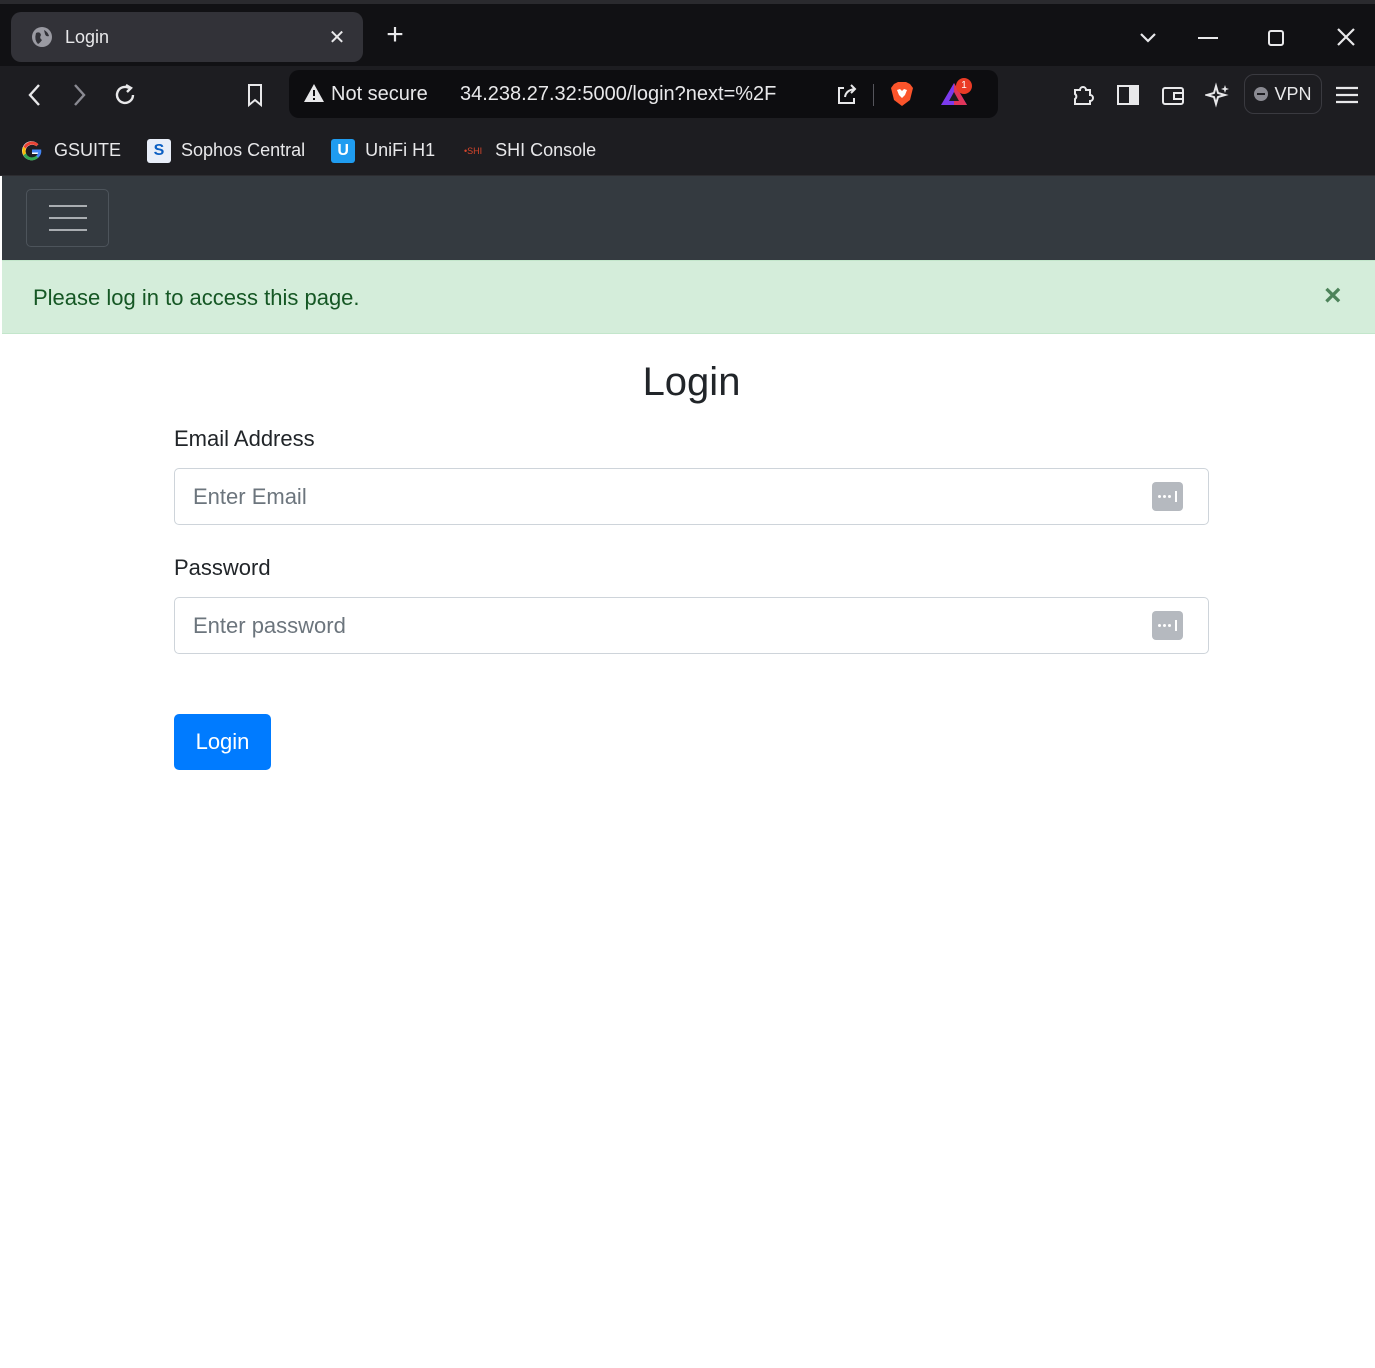 The width and height of the screenshot is (1375, 1368). Describe the element at coordinates (473, 150) in the screenshot. I see `shi-icon: •SHI` at that location.